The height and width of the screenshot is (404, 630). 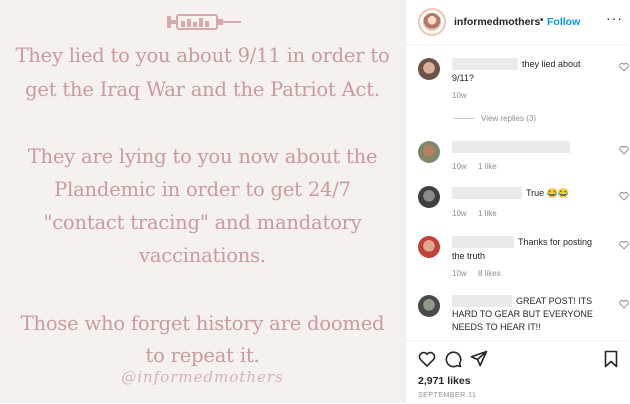 What do you see at coordinates (464, 118) in the screenshot?
I see `replies-divider` at bounding box center [464, 118].